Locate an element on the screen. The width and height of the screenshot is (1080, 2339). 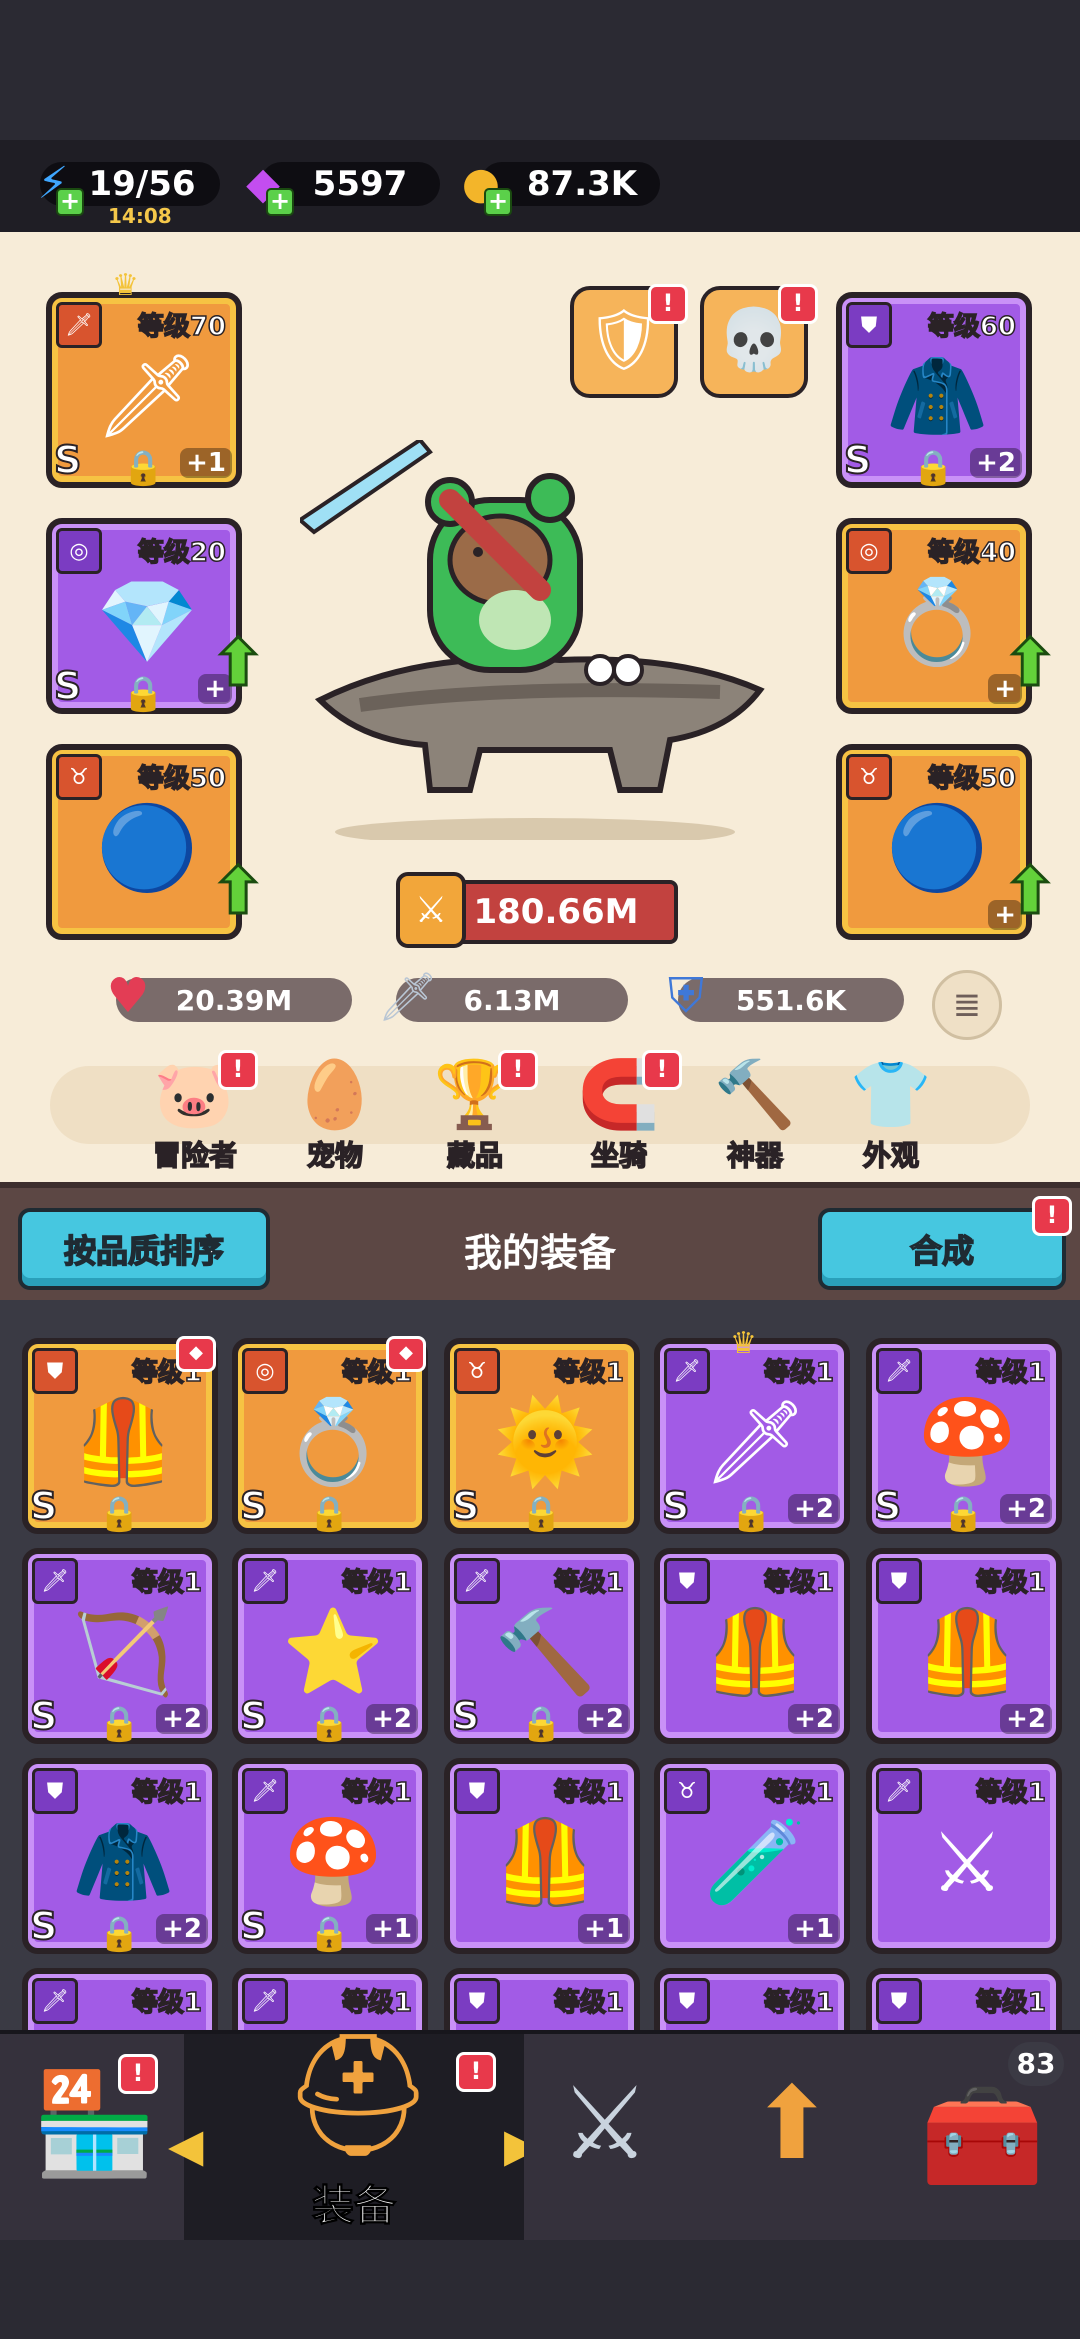
merge-notification-badge: ! is located at coordinates (1052, 1216).